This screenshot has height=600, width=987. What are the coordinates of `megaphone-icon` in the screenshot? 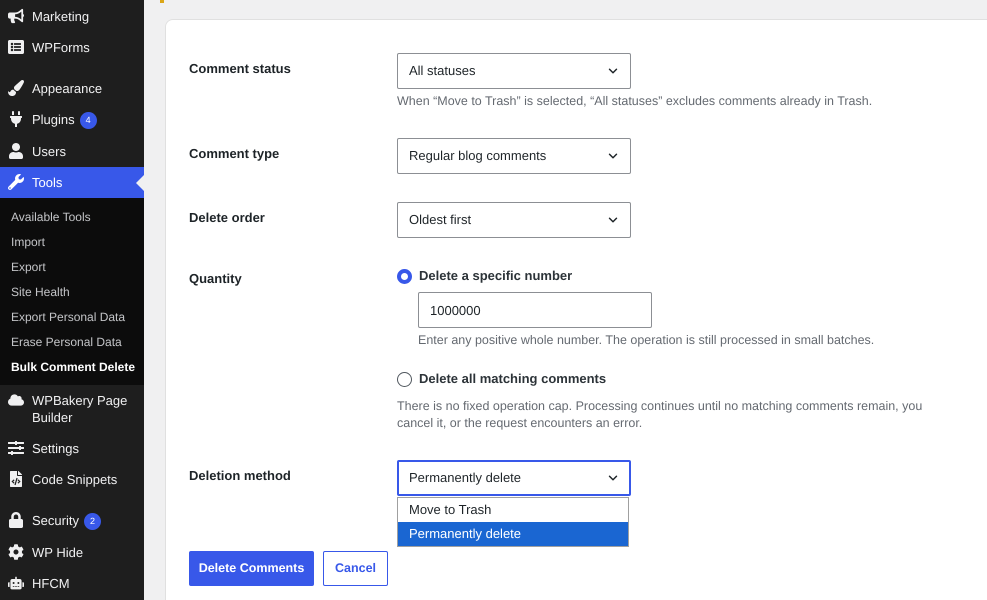 It's located at (16, 16).